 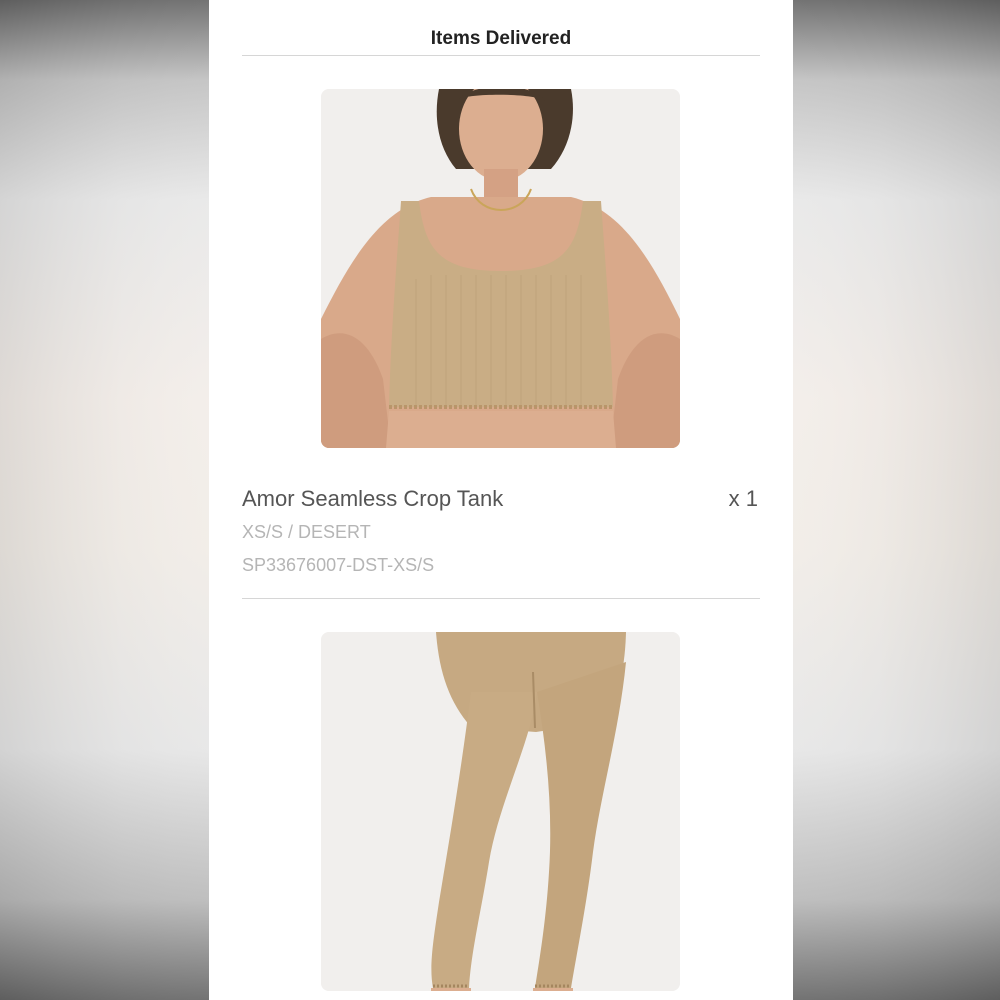 I want to click on leggings-image, so click(x=500, y=811).